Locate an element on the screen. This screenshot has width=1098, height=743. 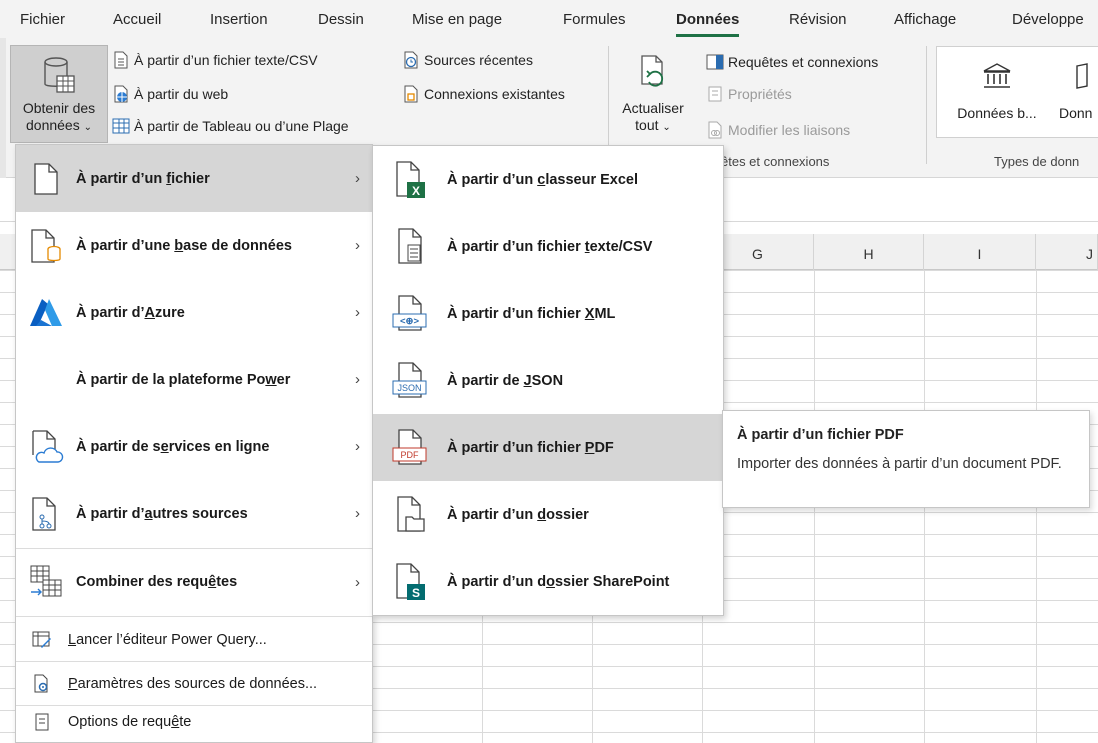
from-text-csv-label: À partir d’un fichier texte/CSV is located at coordinates (226, 60).